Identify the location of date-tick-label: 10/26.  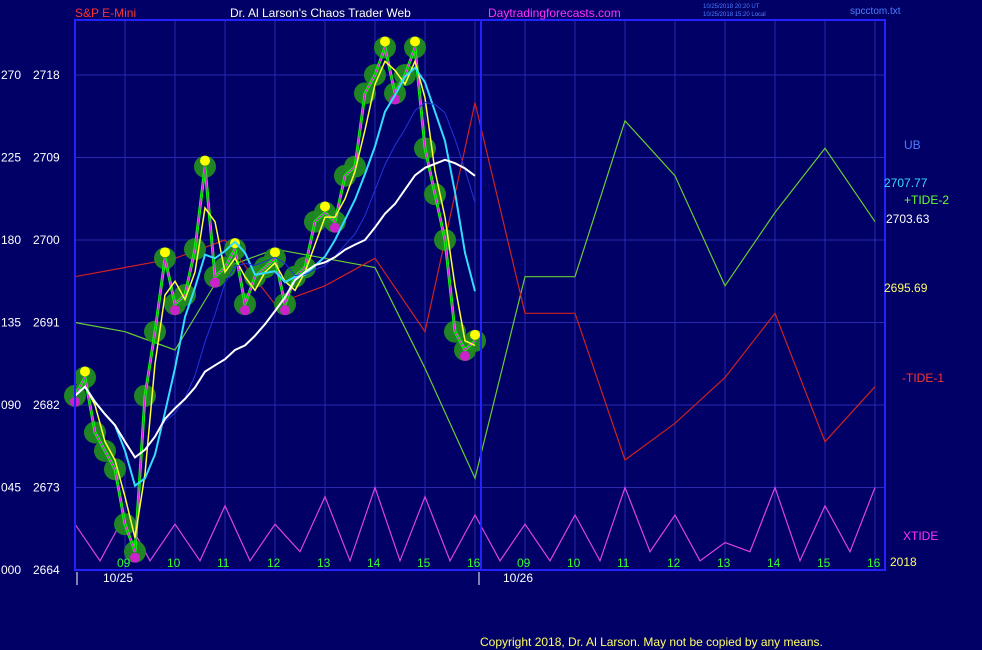
(518, 578).